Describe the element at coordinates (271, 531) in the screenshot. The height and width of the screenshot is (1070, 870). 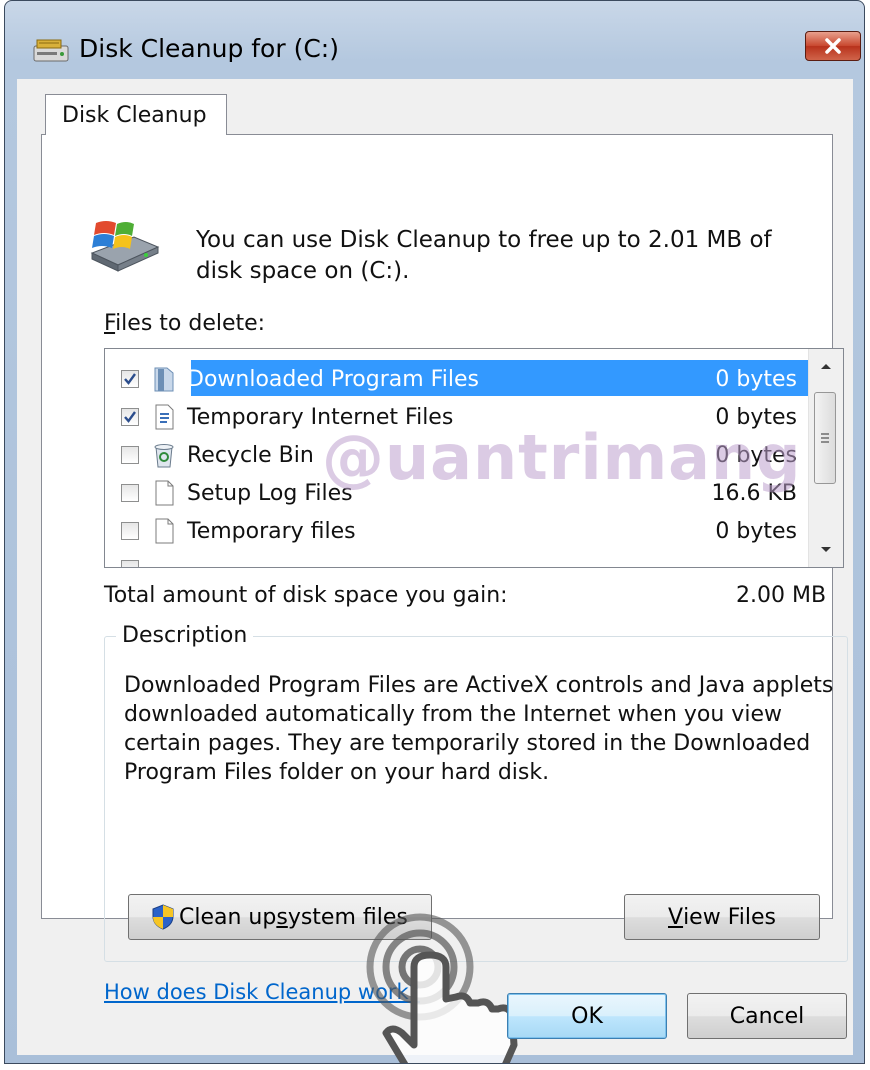
I see `item-name: Temporary files` at that location.